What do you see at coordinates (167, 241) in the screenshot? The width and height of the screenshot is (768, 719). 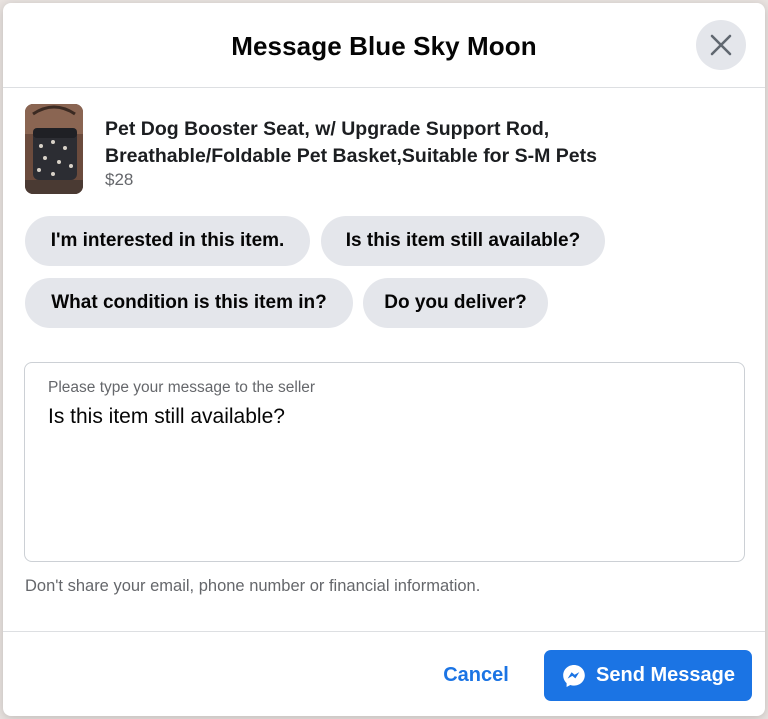 I see `quick-reply-interested: I'm interested in this item.` at bounding box center [167, 241].